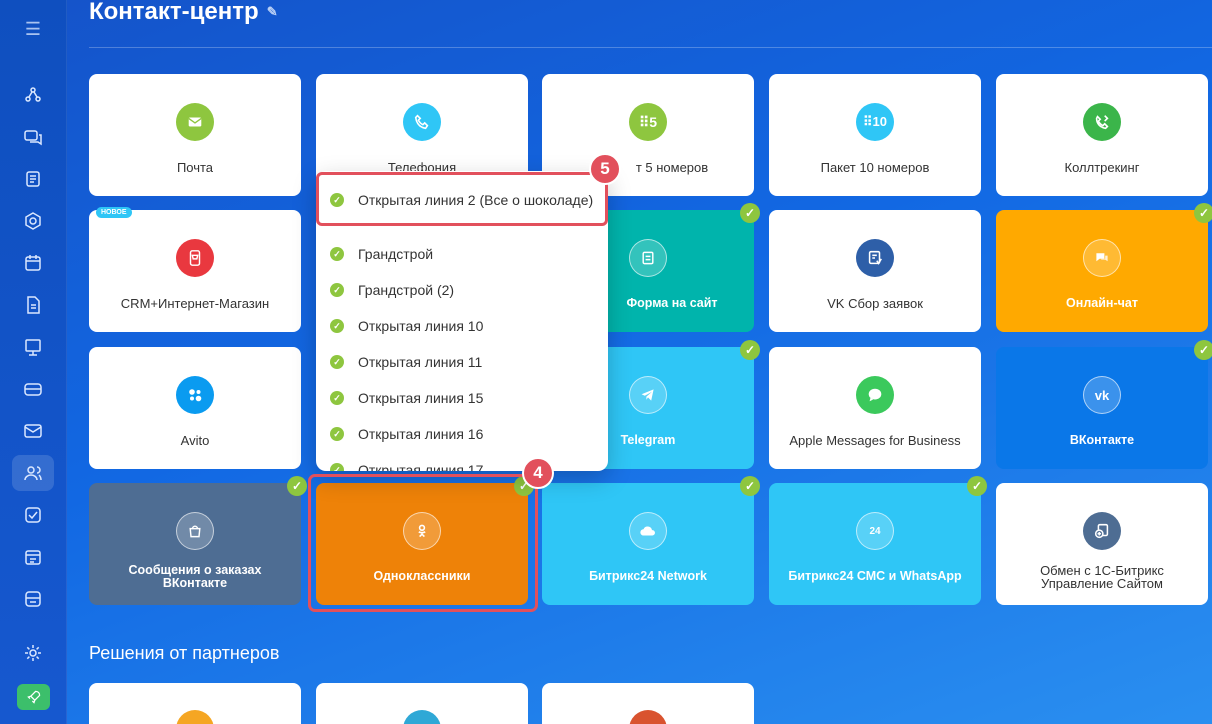 This screenshot has width=1212, height=724. What do you see at coordinates (195, 531) in the screenshot?
I see `bag-icon` at bounding box center [195, 531].